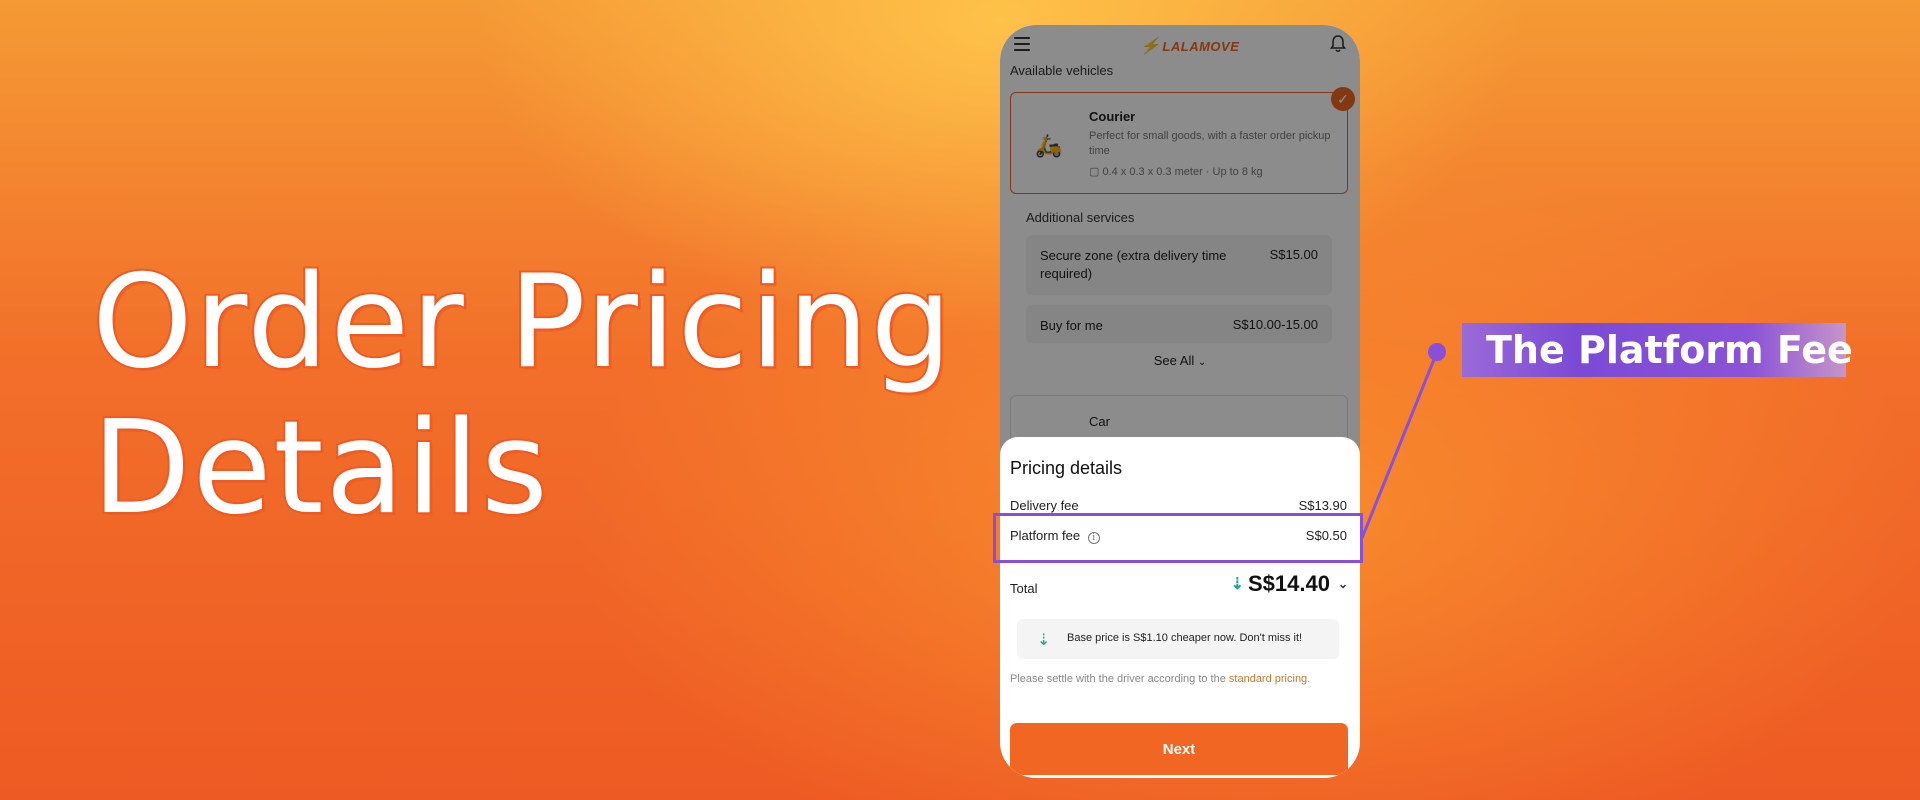 This screenshot has width=1920, height=800. What do you see at coordinates (1322, 505) in the screenshot?
I see `delivery-fee-value: S$13.90` at bounding box center [1322, 505].